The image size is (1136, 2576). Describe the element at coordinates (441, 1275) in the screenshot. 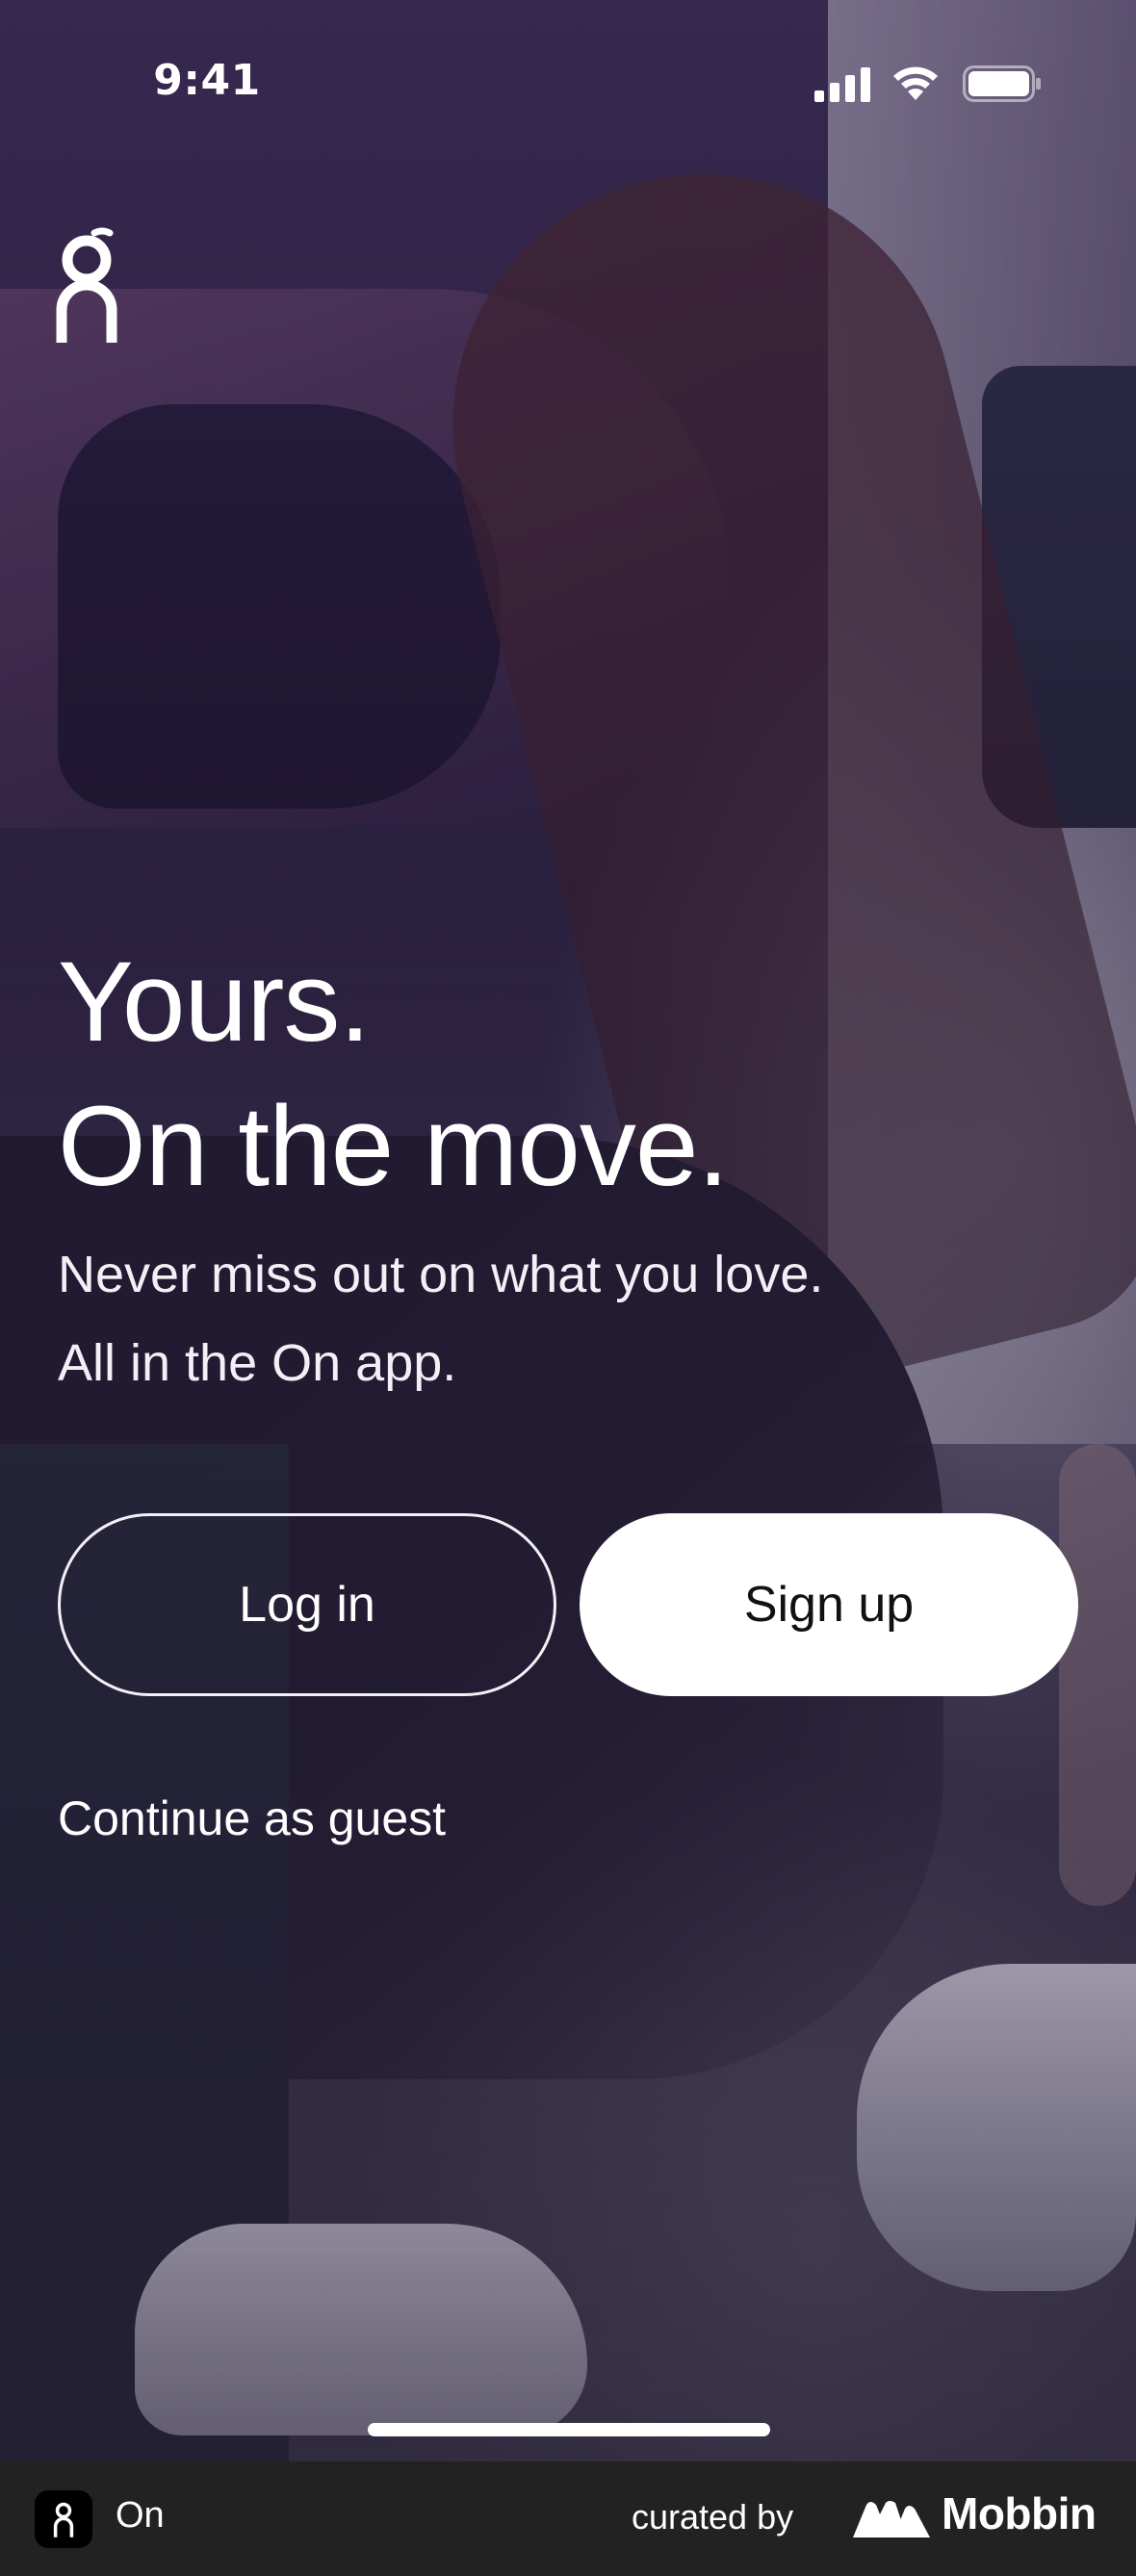

I see `subtitle-line-1: Never miss out on what you love.` at that location.